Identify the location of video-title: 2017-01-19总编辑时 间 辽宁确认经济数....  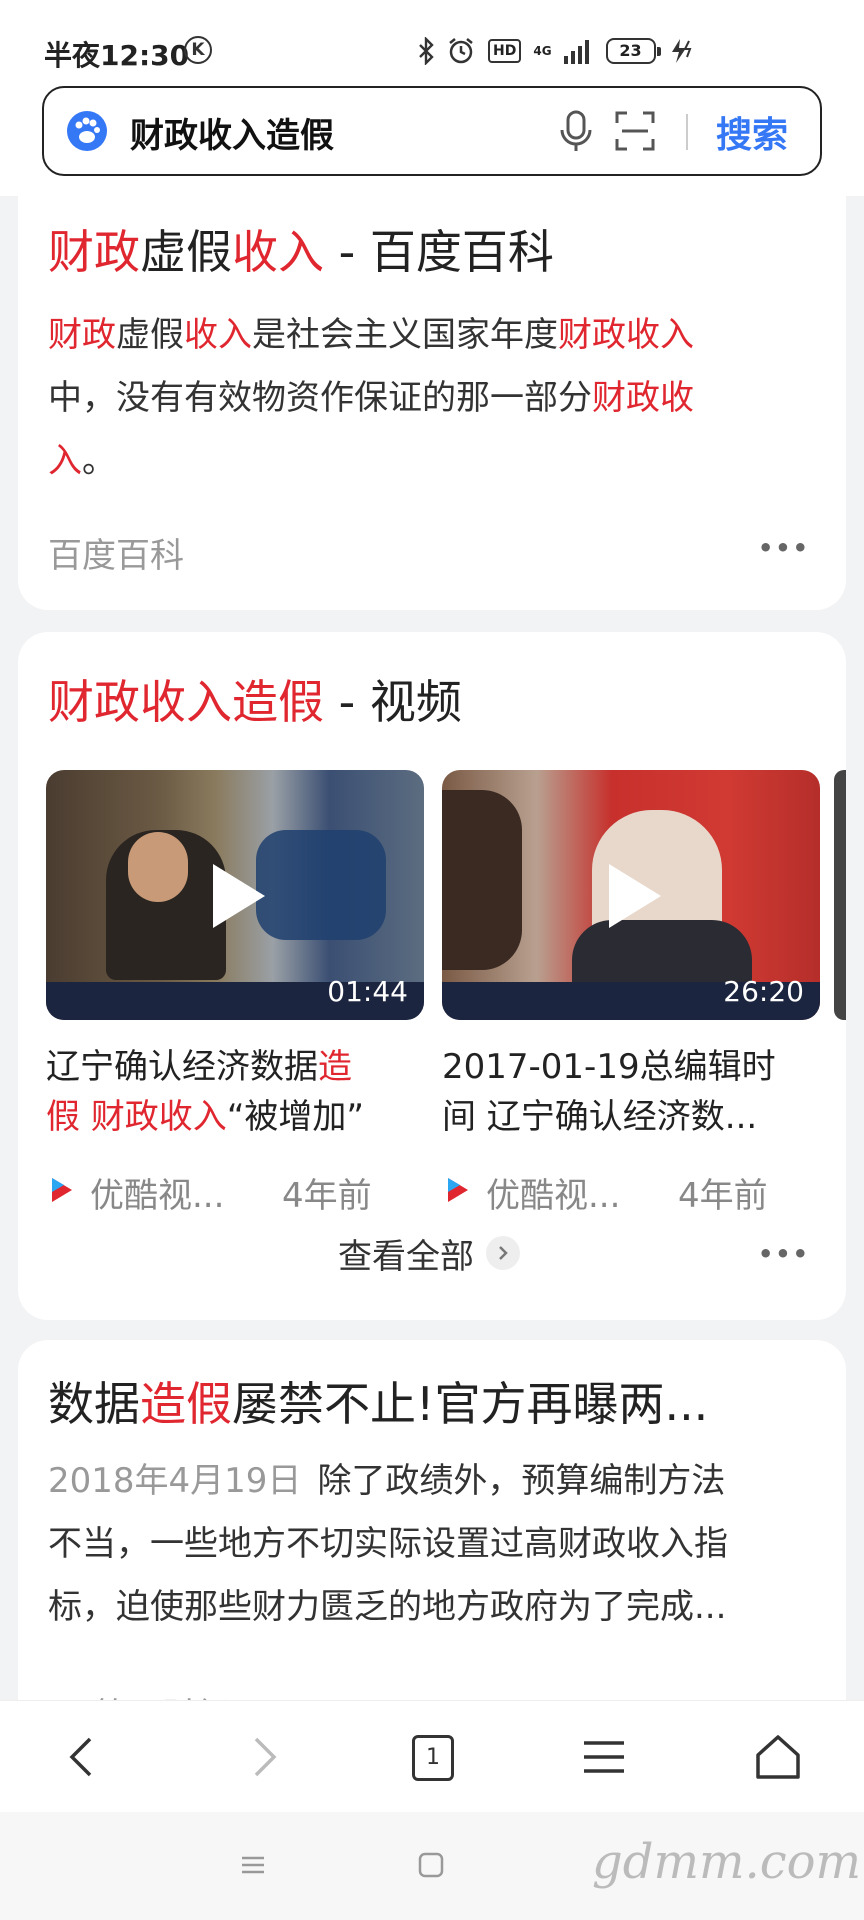
(631, 1092).